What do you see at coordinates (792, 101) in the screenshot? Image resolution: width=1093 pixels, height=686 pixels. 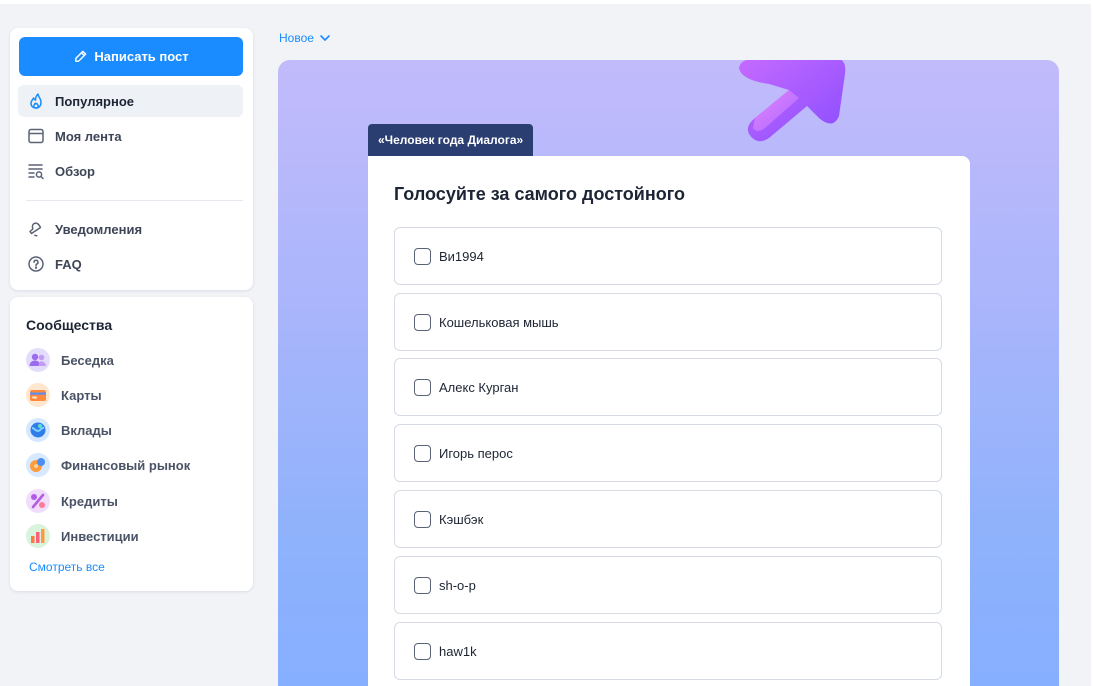 I see `arrow-decoration-icon` at bounding box center [792, 101].